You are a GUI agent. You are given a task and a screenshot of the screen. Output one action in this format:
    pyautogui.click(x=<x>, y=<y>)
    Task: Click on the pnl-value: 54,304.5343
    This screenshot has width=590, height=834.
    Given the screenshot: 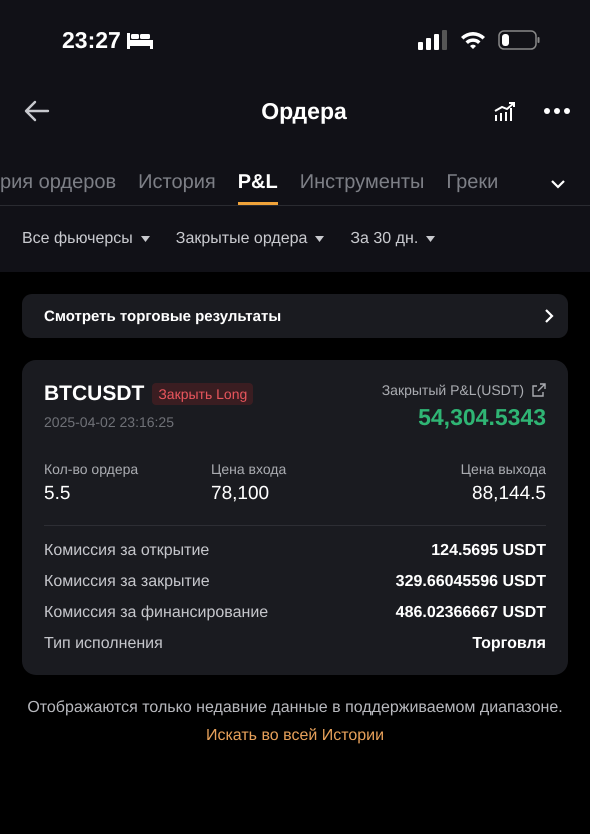 What is the action you would take?
    pyautogui.click(x=482, y=417)
    